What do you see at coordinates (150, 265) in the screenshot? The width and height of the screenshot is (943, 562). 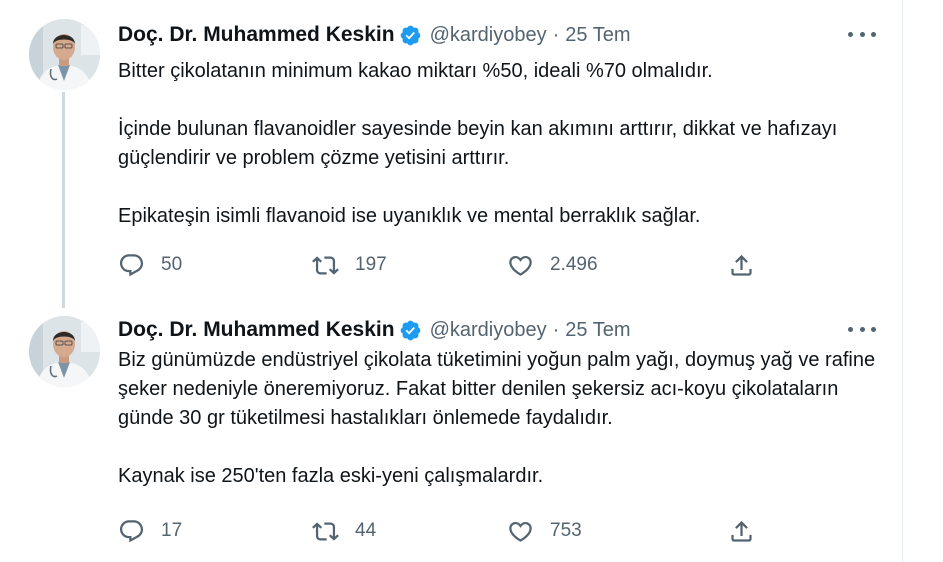 I see `reply-button: 50` at bounding box center [150, 265].